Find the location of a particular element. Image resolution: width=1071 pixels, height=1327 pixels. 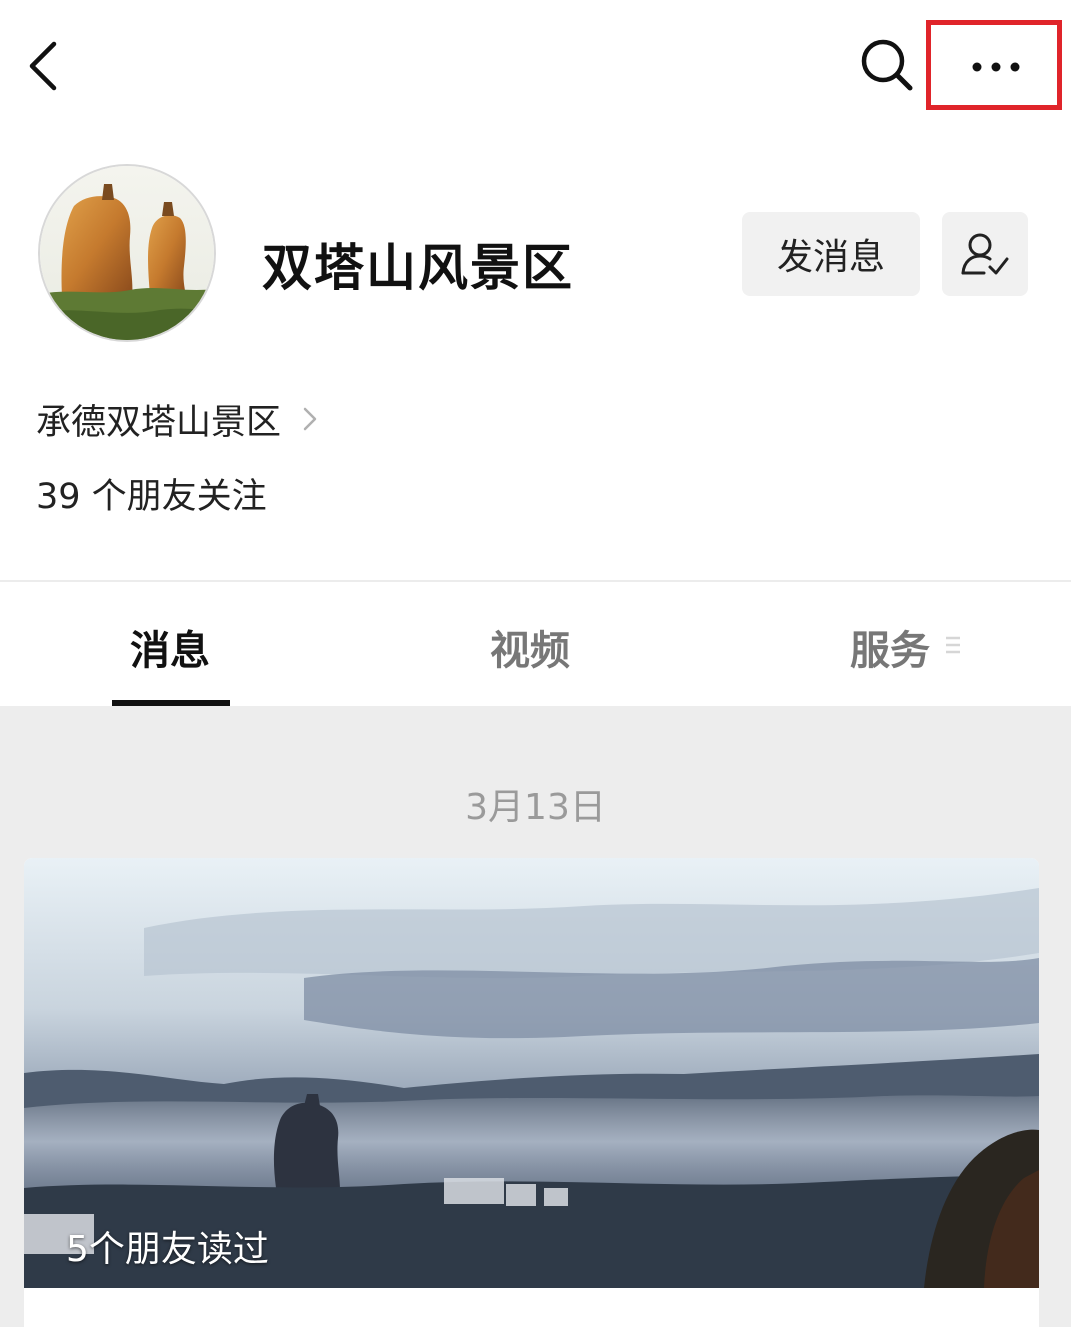

tab-services: 服务 is located at coordinates (890, 647).